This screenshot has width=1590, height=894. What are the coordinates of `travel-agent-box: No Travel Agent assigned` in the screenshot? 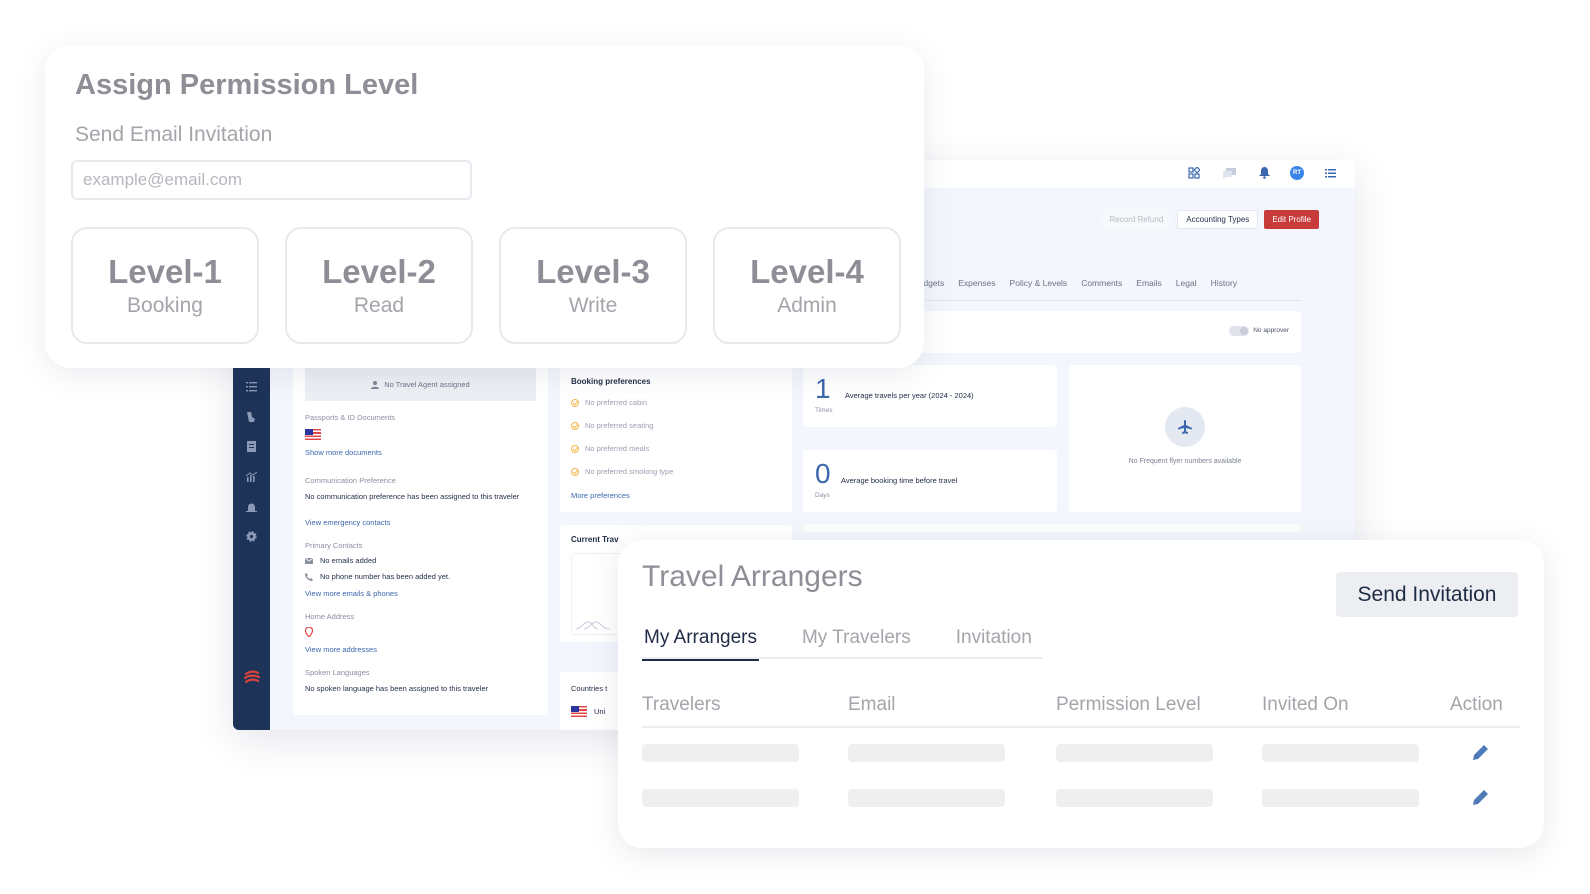 It's located at (420, 384).